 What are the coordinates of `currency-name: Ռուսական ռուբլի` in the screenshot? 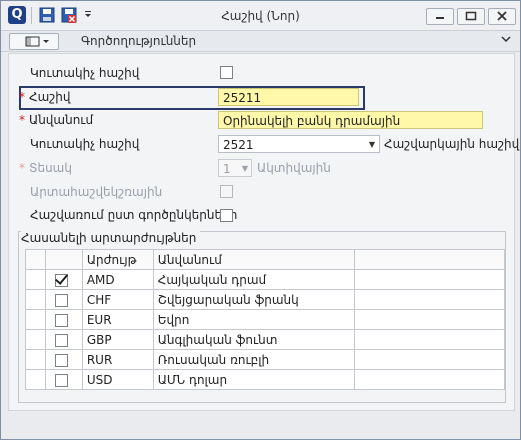 It's located at (254, 359).